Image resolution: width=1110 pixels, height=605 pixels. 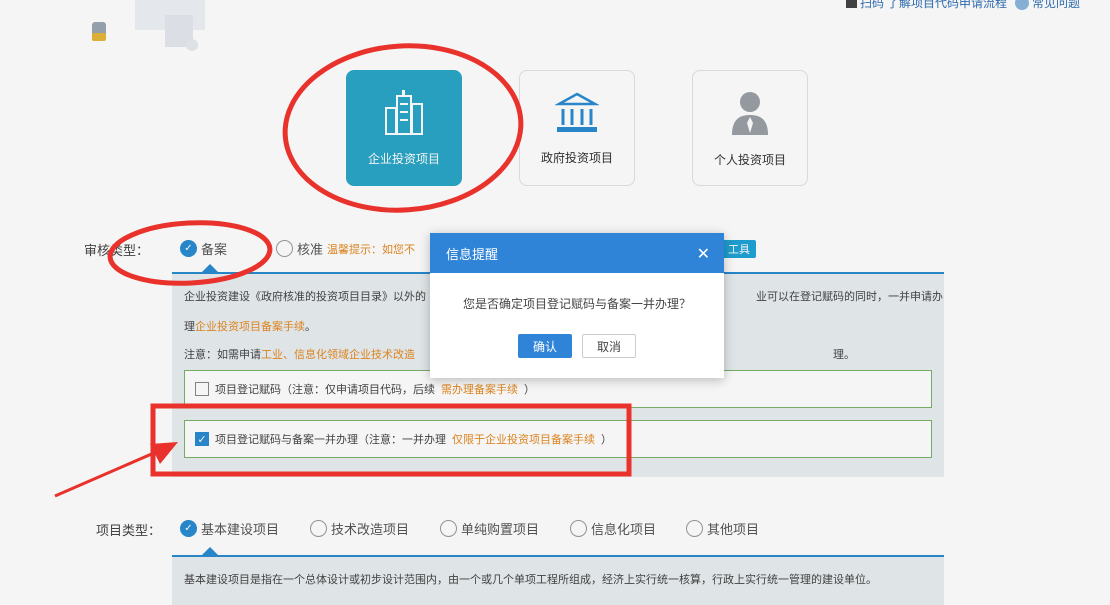 What do you see at coordinates (703, 253) in the screenshot?
I see `close-icon: ✕` at bounding box center [703, 253].